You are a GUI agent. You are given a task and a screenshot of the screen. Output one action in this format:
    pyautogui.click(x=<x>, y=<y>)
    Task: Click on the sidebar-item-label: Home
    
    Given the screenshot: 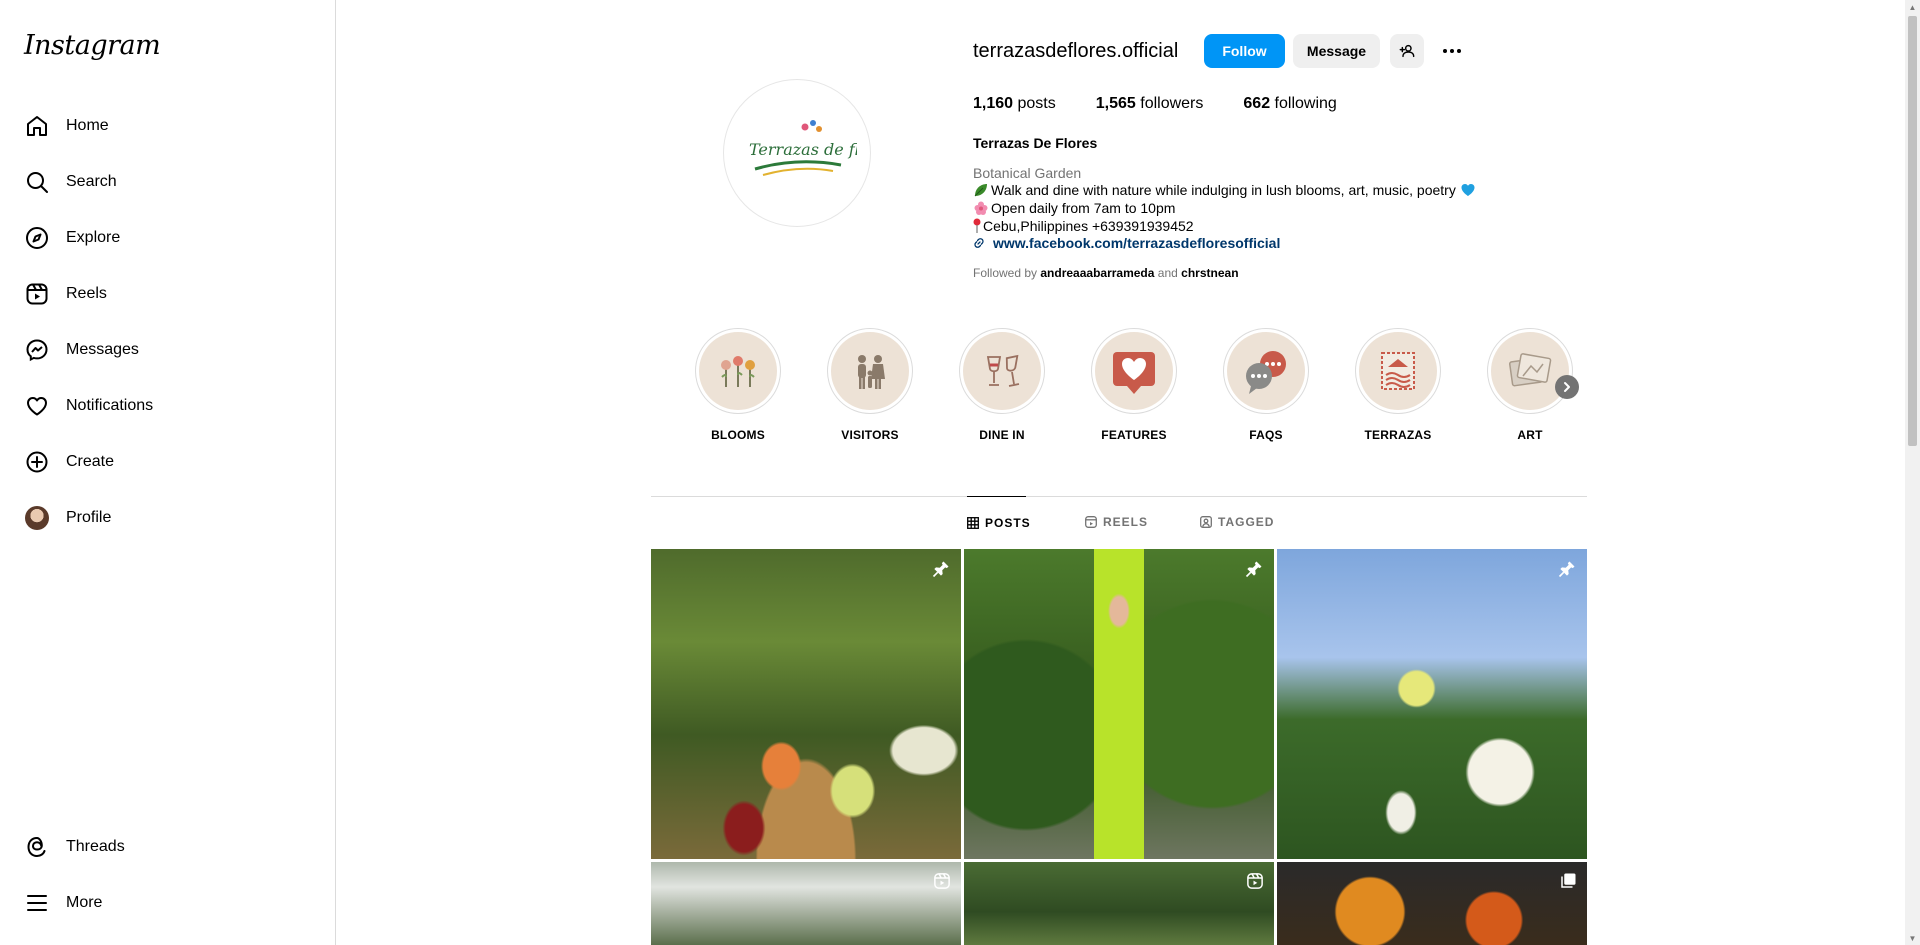 What is the action you would take?
    pyautogui.click(x=87, y=125)
    